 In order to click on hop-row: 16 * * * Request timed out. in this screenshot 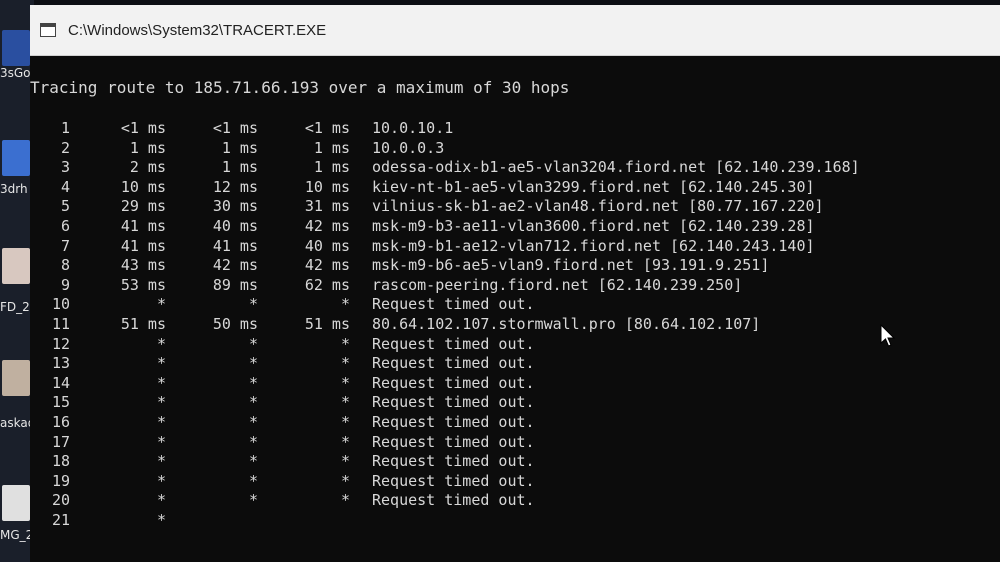, I will do `click(515, 423)`.